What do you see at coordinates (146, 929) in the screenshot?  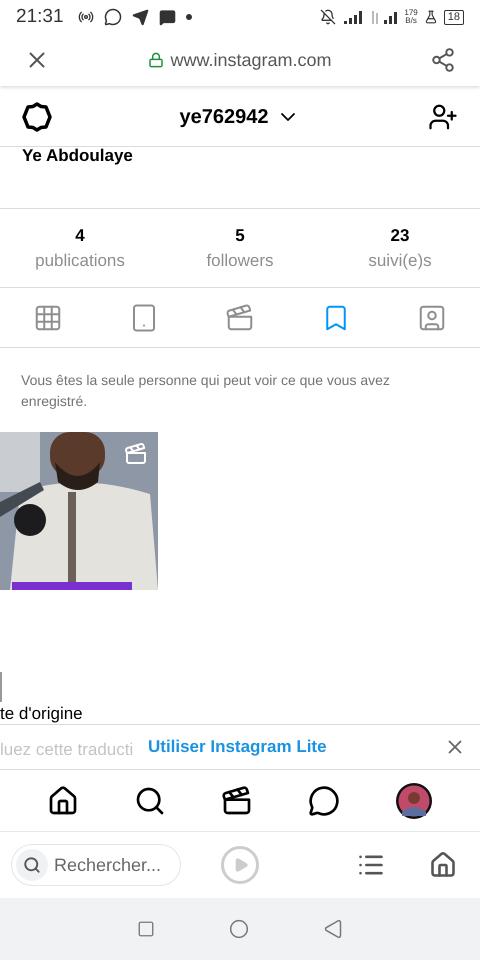 I see `recents-icon` at bounding box center [146, 929].